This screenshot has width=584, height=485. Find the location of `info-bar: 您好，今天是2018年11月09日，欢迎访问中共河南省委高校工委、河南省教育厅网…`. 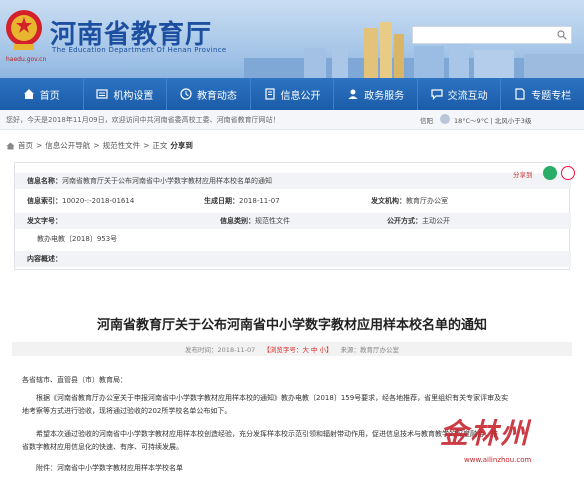

info-bar: 您好，今天是2018年11月09日，欢迎访问中共河南省委高校工委、河南省教育厅网… is located at coordinates (292, 120).